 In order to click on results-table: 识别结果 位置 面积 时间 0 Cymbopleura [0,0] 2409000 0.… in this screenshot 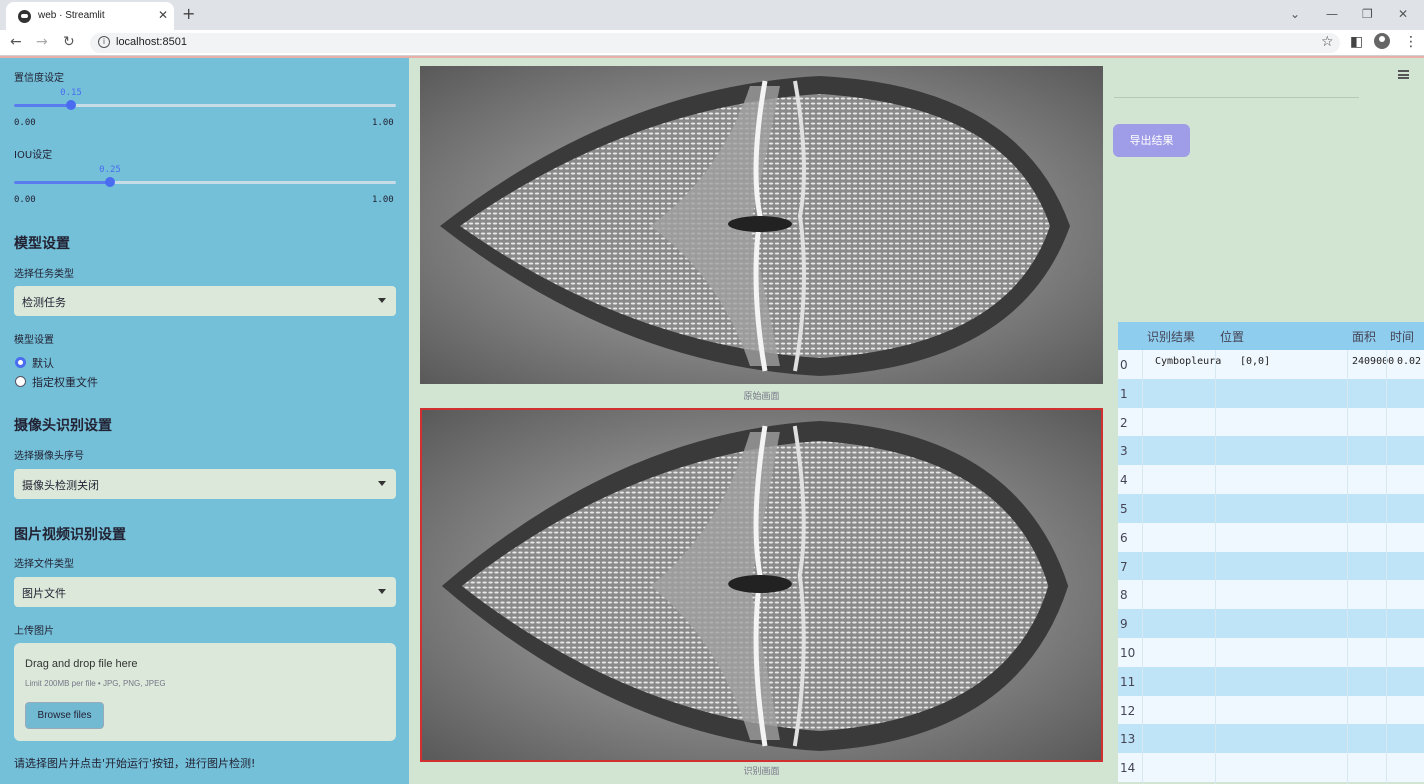, I will do `click(1271, 553)`.